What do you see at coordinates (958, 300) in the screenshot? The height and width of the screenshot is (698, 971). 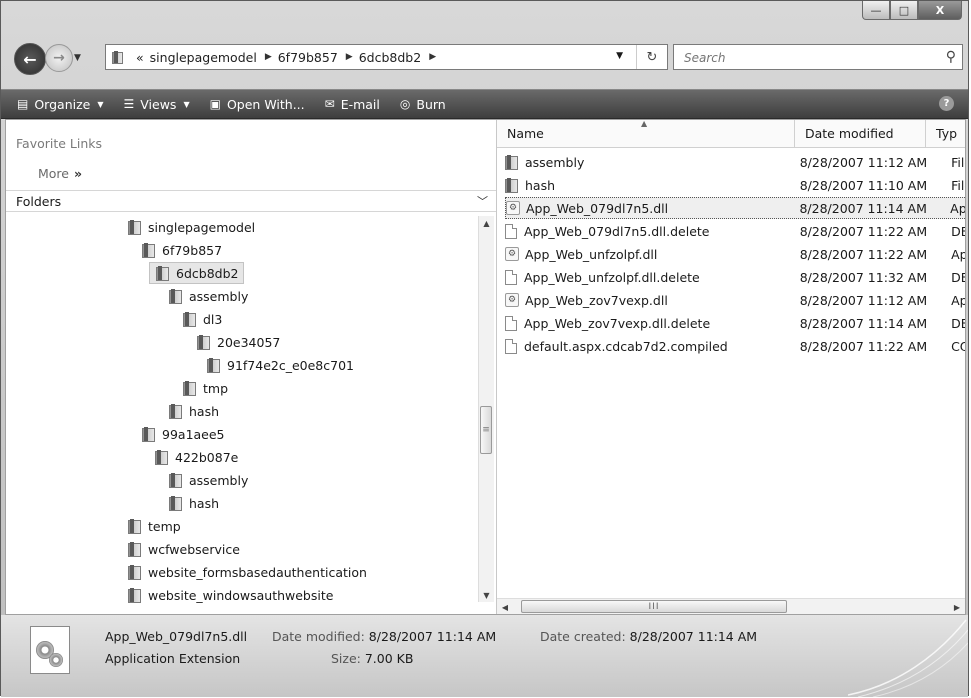 I see `file-type: Ap` at bounding box center [958, 300].